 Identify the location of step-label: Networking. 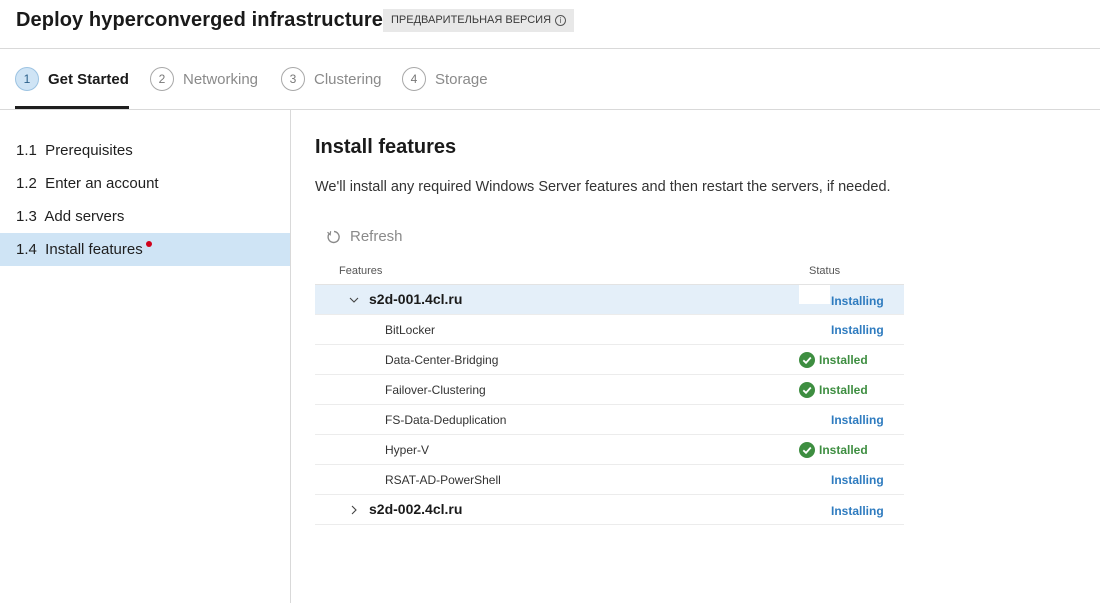
(221, 79).